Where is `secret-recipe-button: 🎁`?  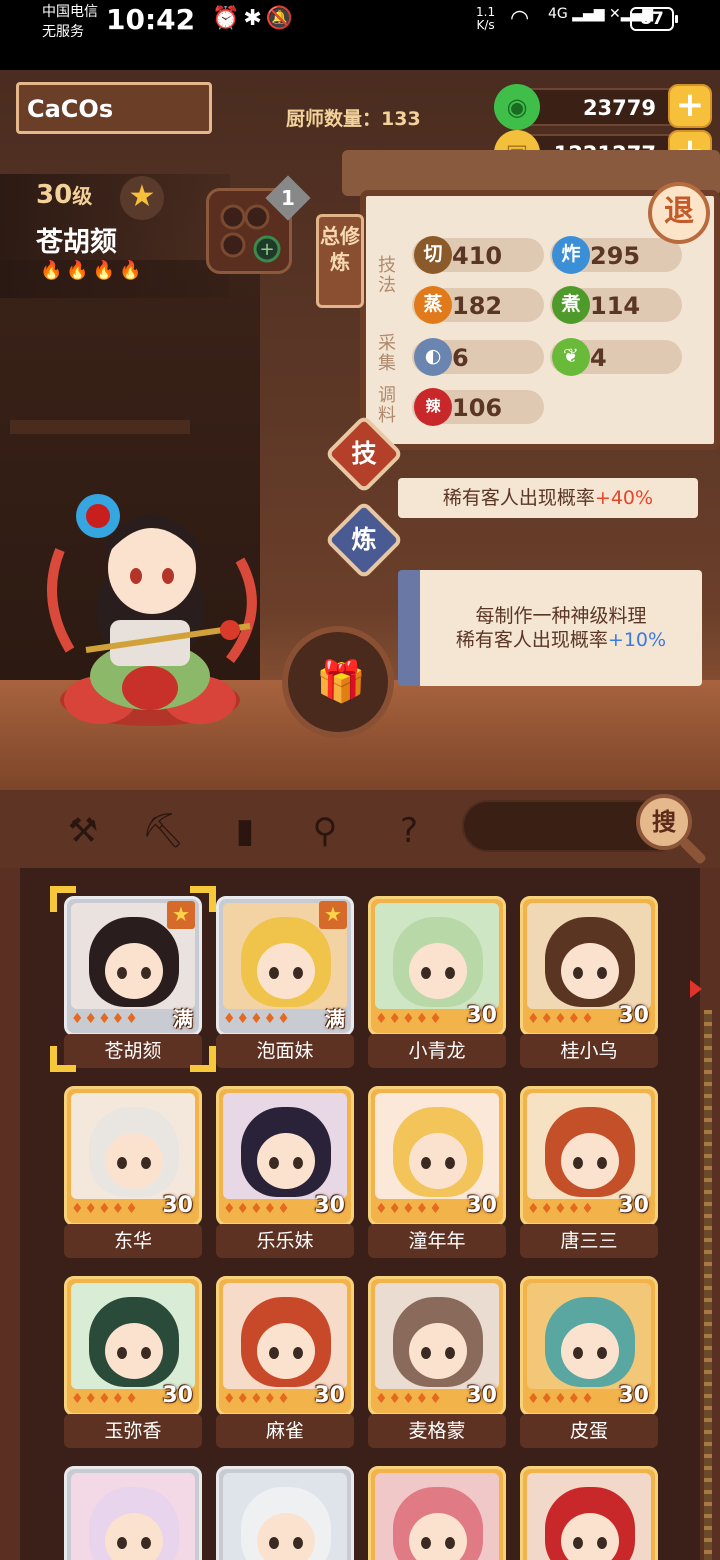
secret-recipe-button: 🎁 is located at coordinates (338, 682).